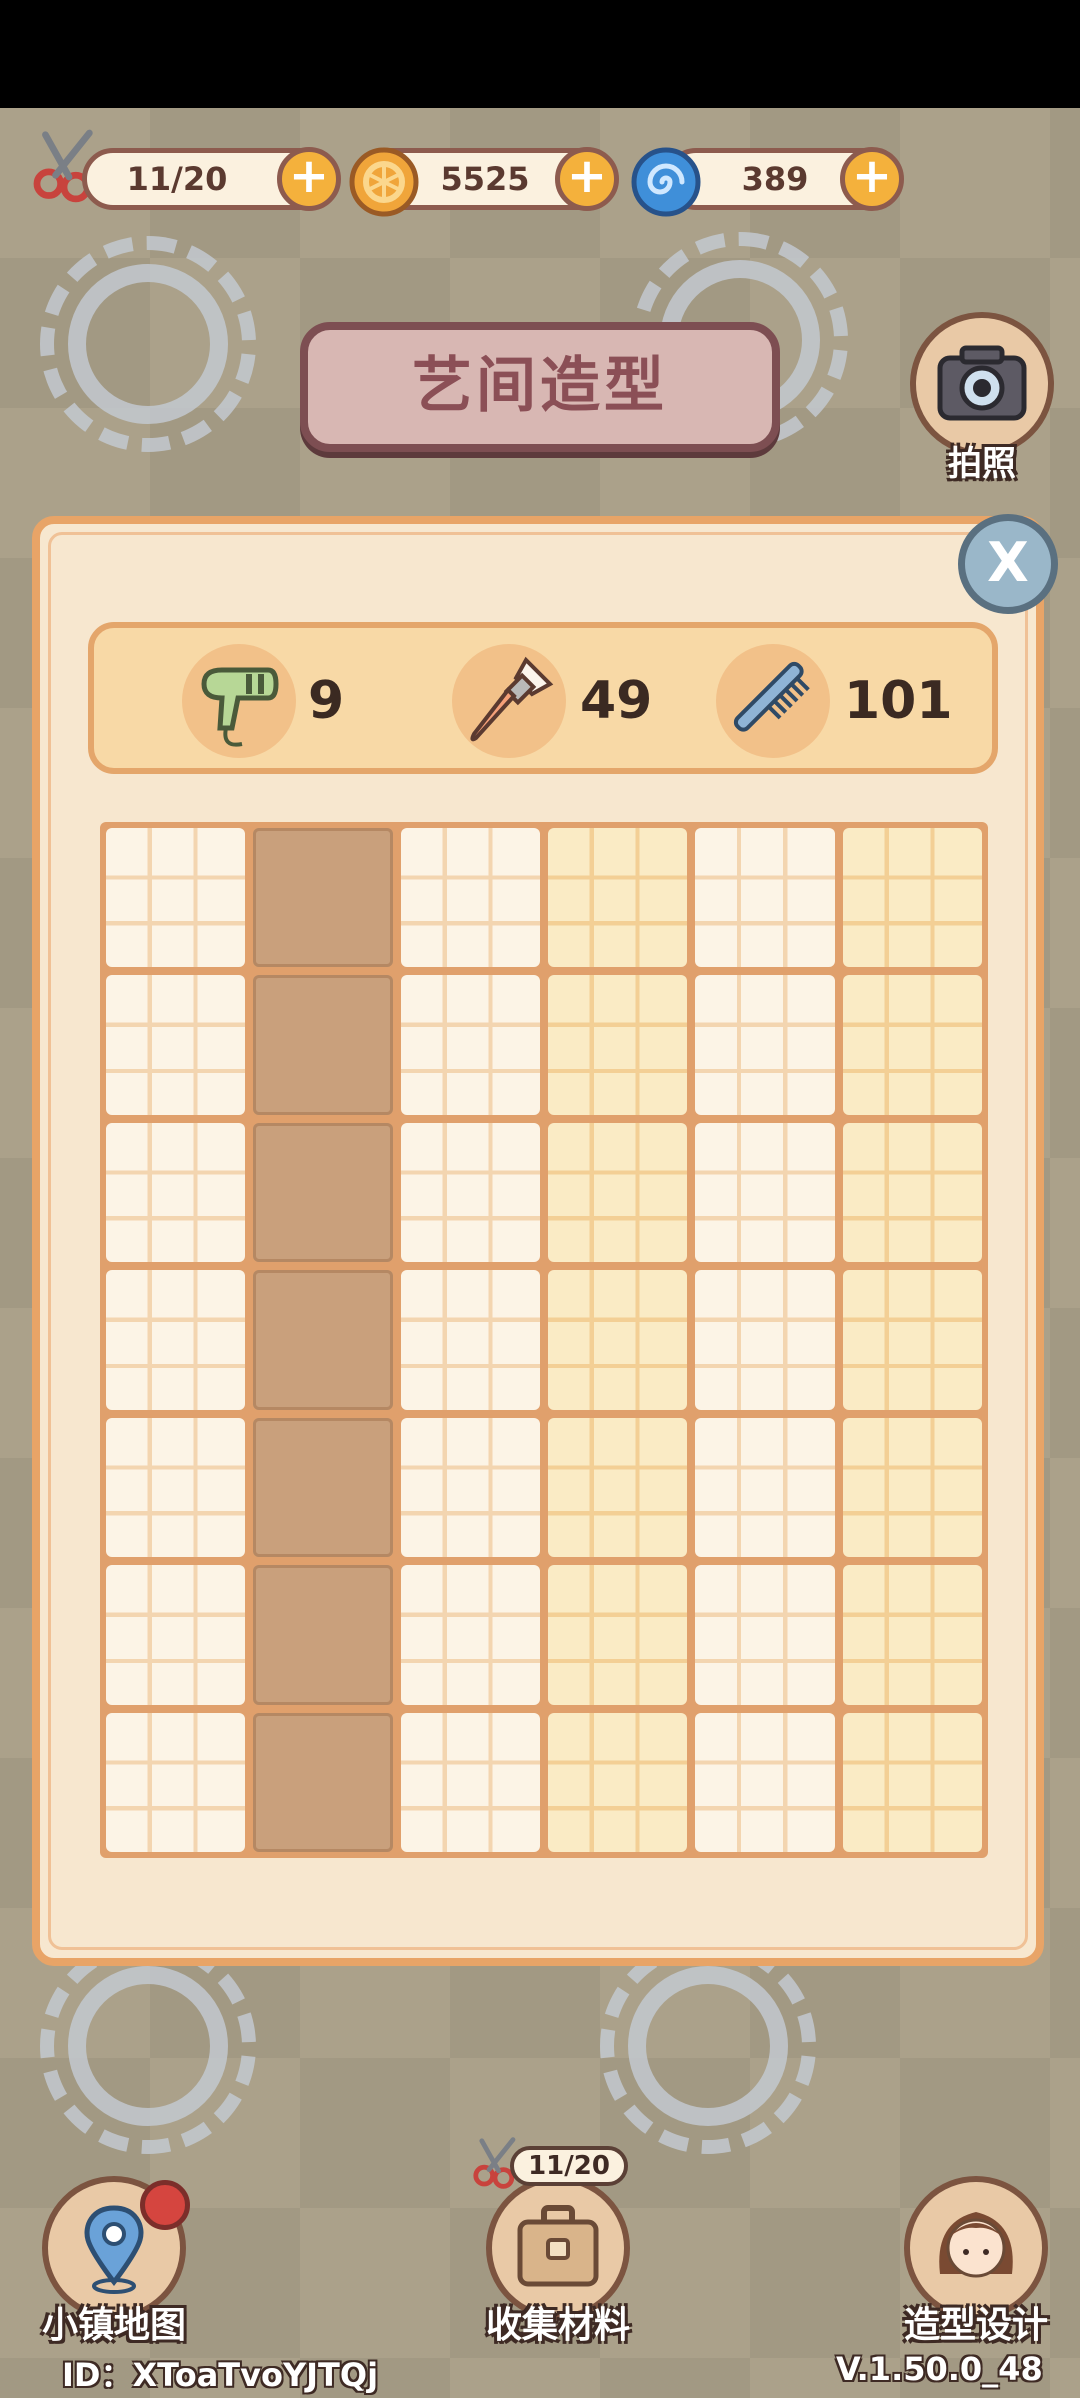 Image resolution: width=1080 pixels, height=2398 pixels. I want to click on close-button: X, so click(1008, 564).